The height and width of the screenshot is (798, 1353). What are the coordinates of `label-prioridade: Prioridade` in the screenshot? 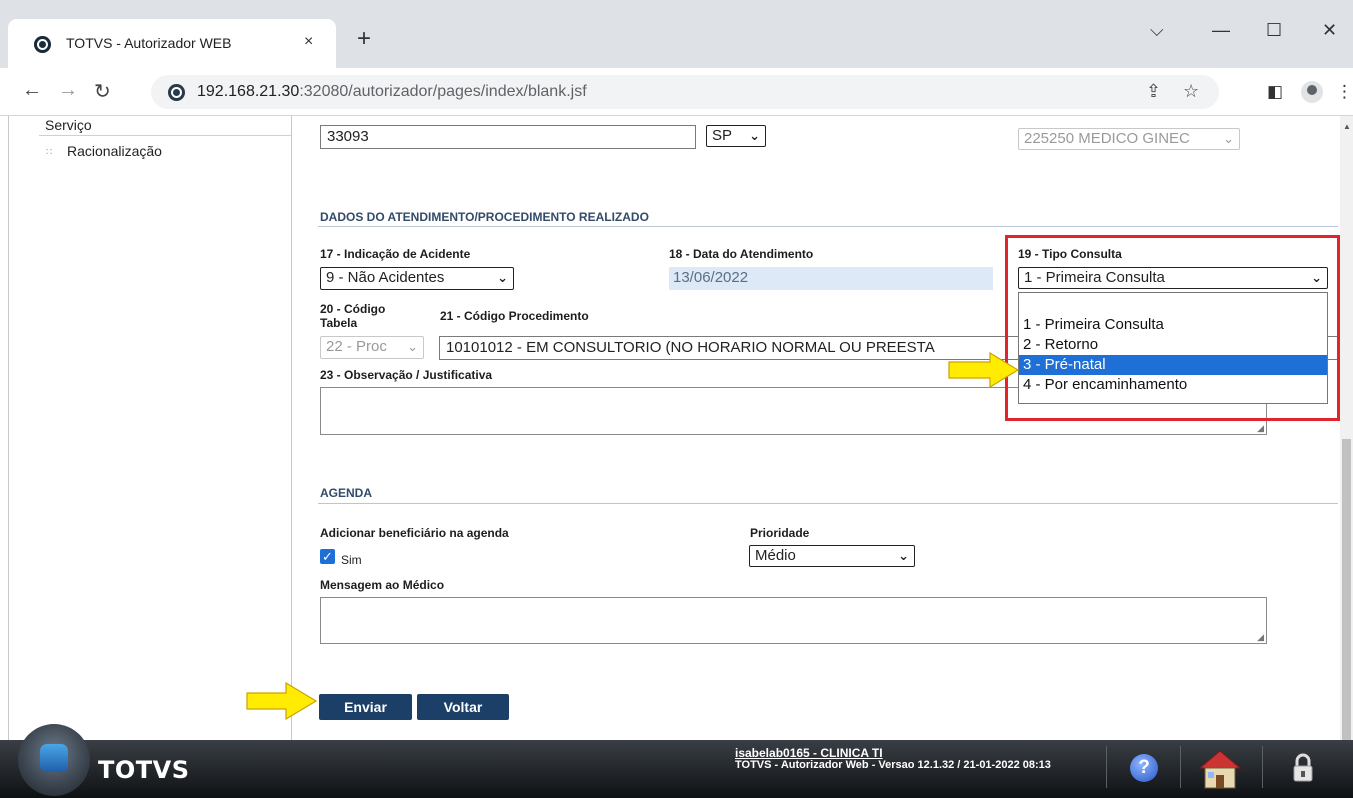 It's located at (780, 533).